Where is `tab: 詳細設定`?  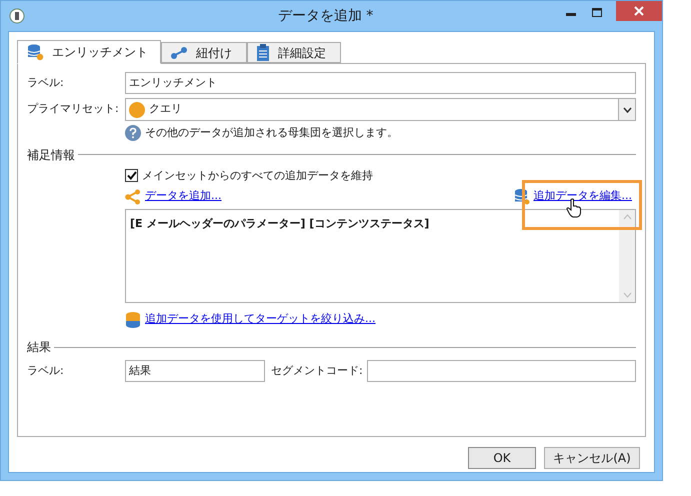 tab: 詳細設定 is located at coordinates (294, 52).